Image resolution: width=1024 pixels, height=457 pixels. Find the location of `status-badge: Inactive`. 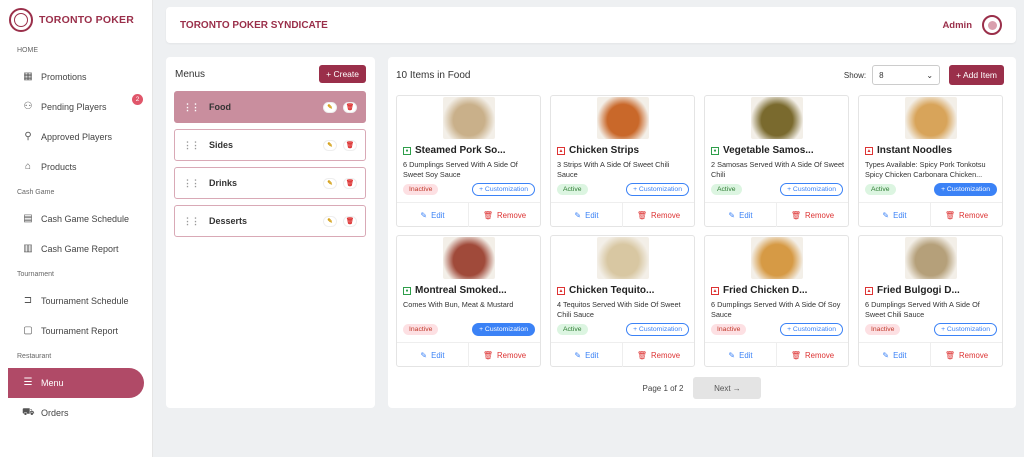

status-badge: Inactive is located at coordinates (421, 189).